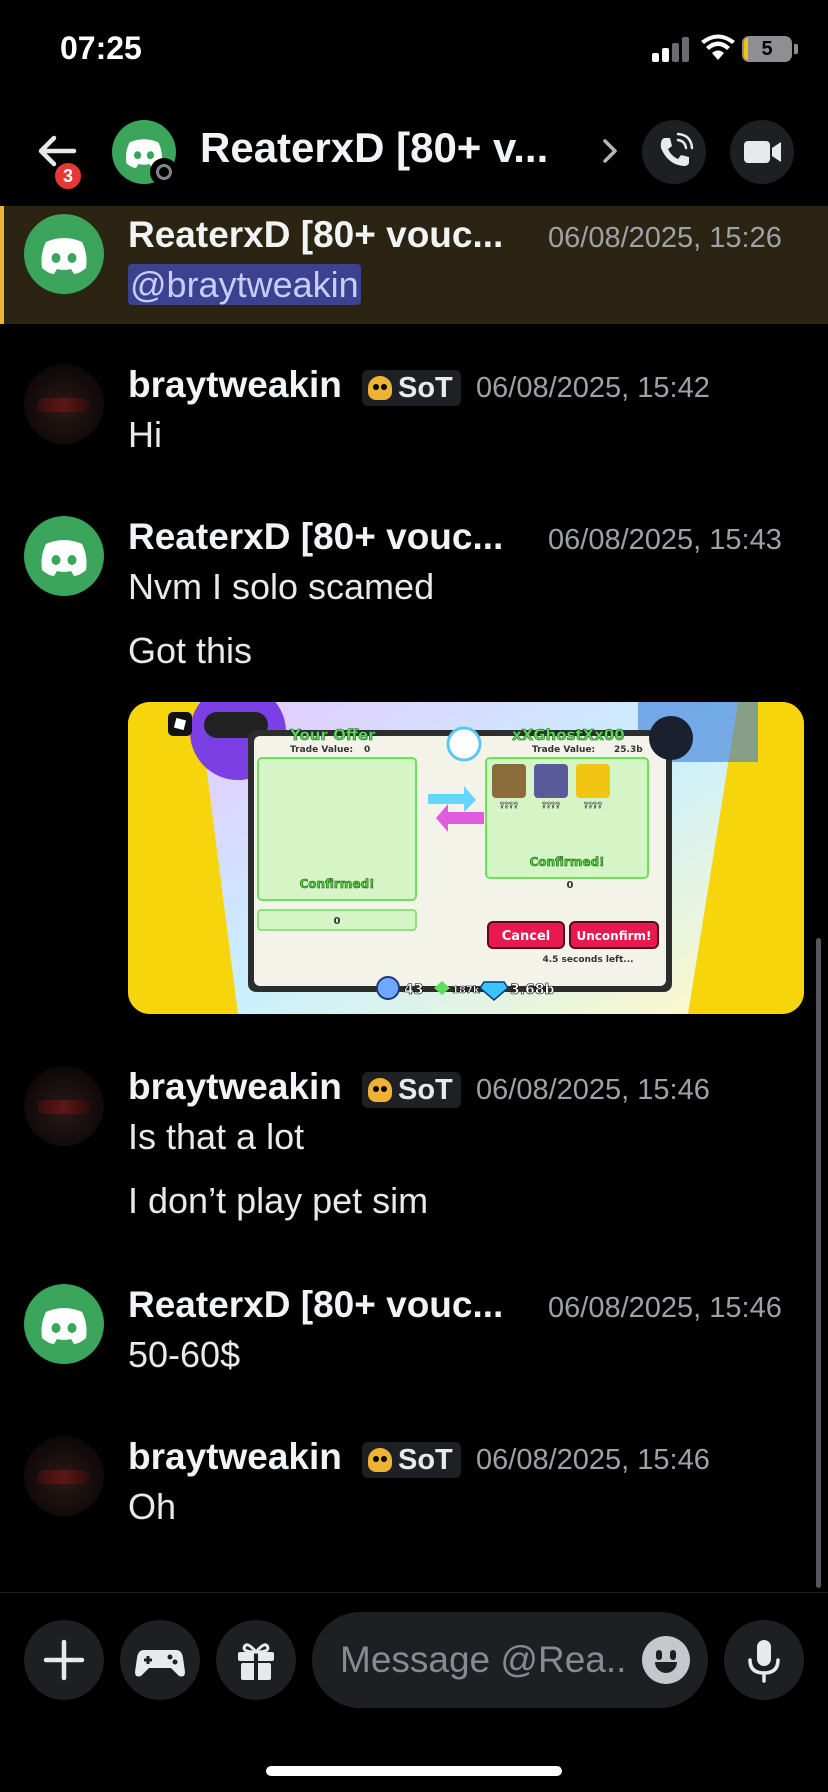  I want to click on gift-icon, so click(256, 1661).